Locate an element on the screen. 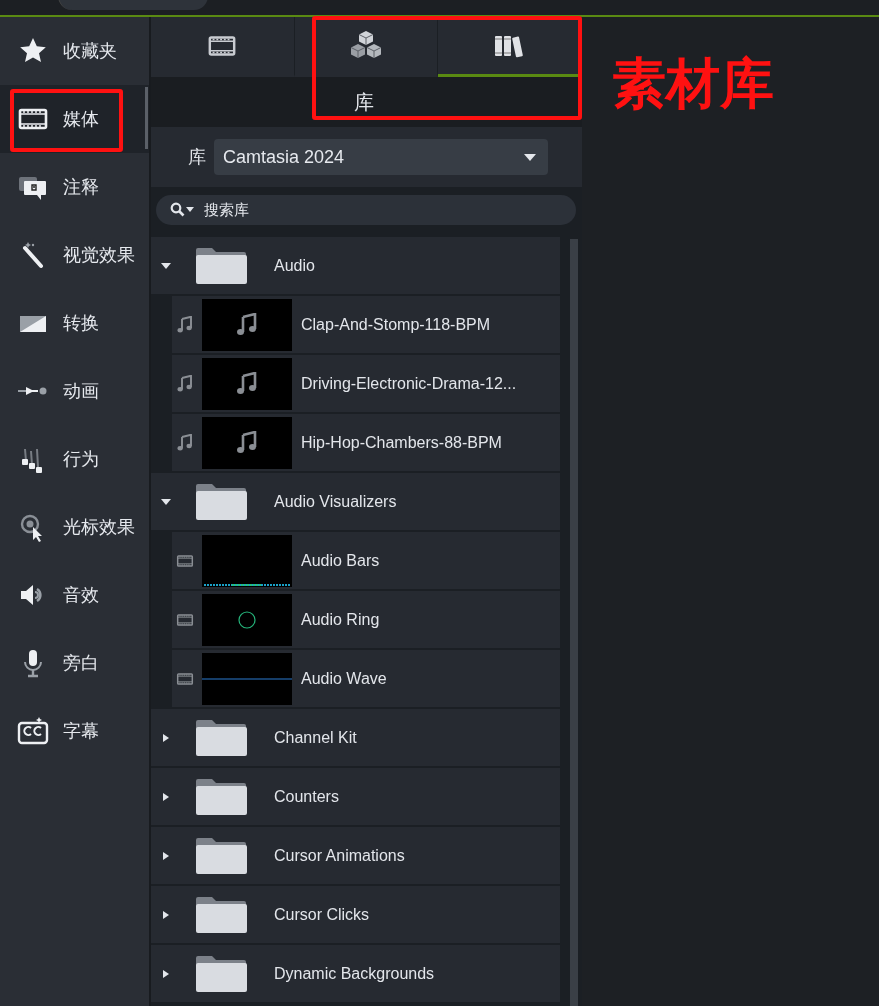  media-row: Audio Ring is located at coordinates (366, 619).